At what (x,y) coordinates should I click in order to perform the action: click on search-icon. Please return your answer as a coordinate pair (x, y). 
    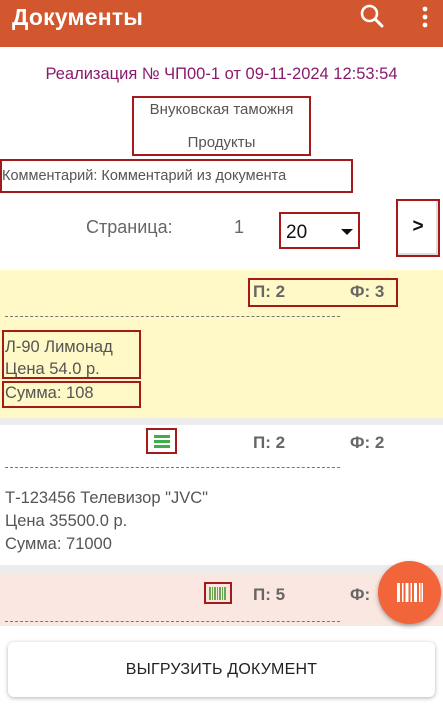
    Looking at the image, I should click on (372, 16).